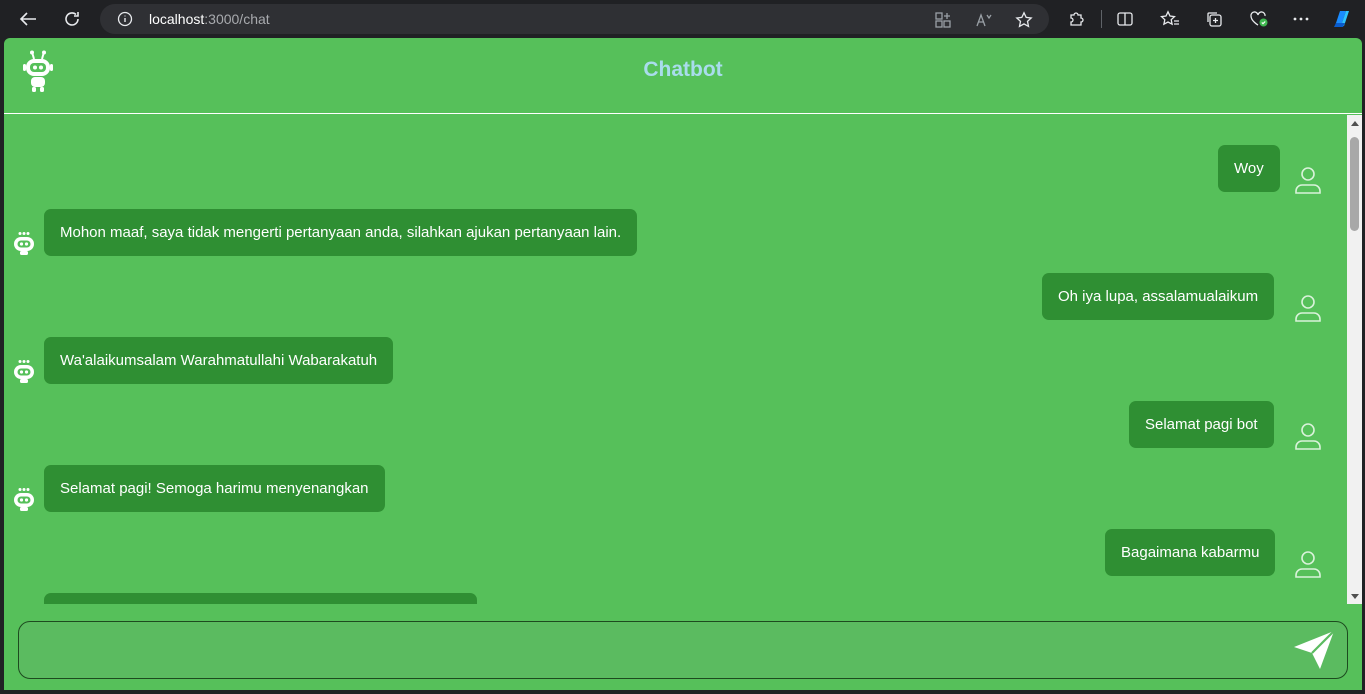 The height and width of the screenshot is (694, 1365). I want to click on settings-menu-button, so click(1301, 19).